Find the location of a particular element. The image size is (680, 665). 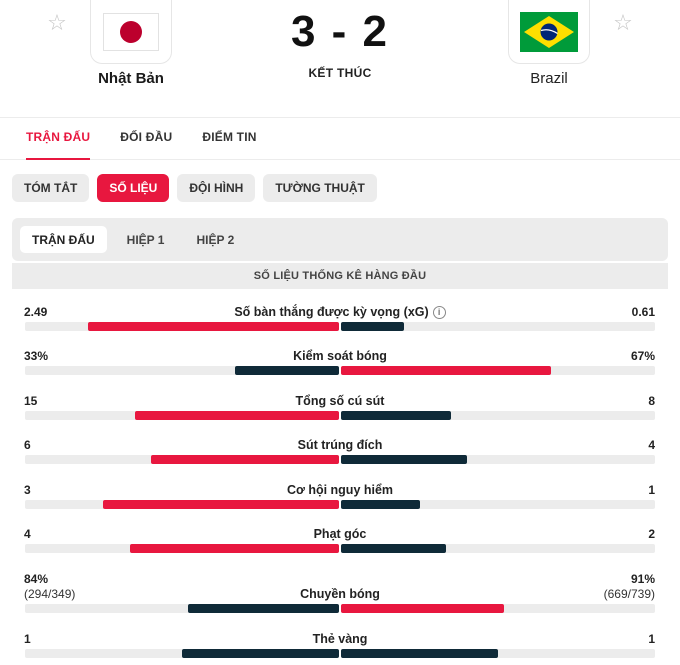

stat-label: Kiểm soát bóng is located at coordinates (340, 356).